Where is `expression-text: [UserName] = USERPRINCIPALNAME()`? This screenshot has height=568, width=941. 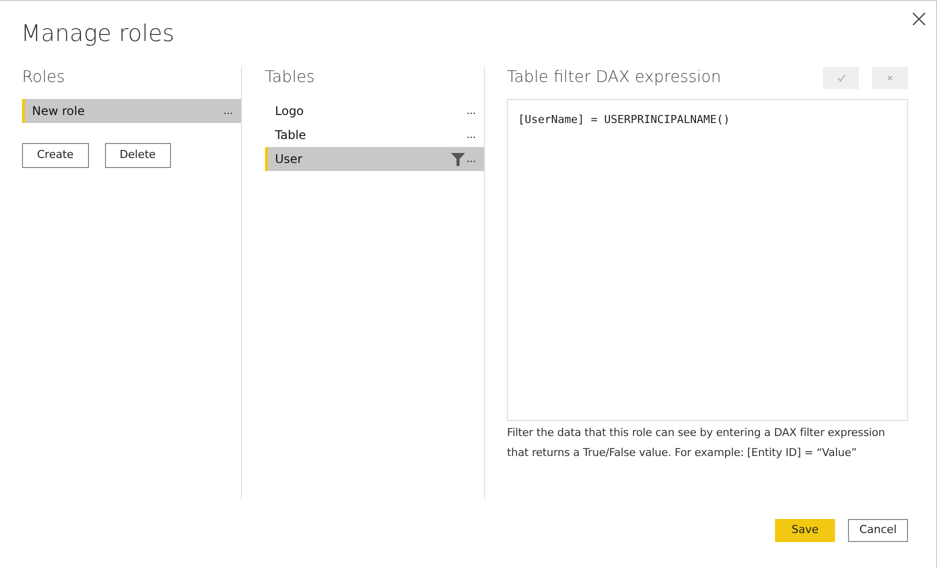 expression-text: [UserName] = USERPRINCIPALNAME() is located at coordinates (624, 119).